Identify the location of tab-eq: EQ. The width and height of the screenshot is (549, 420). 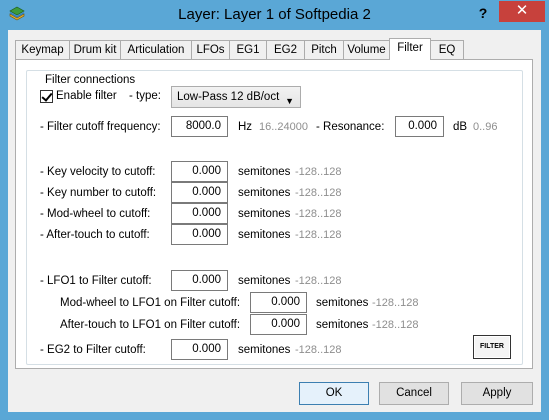
(447, 49).